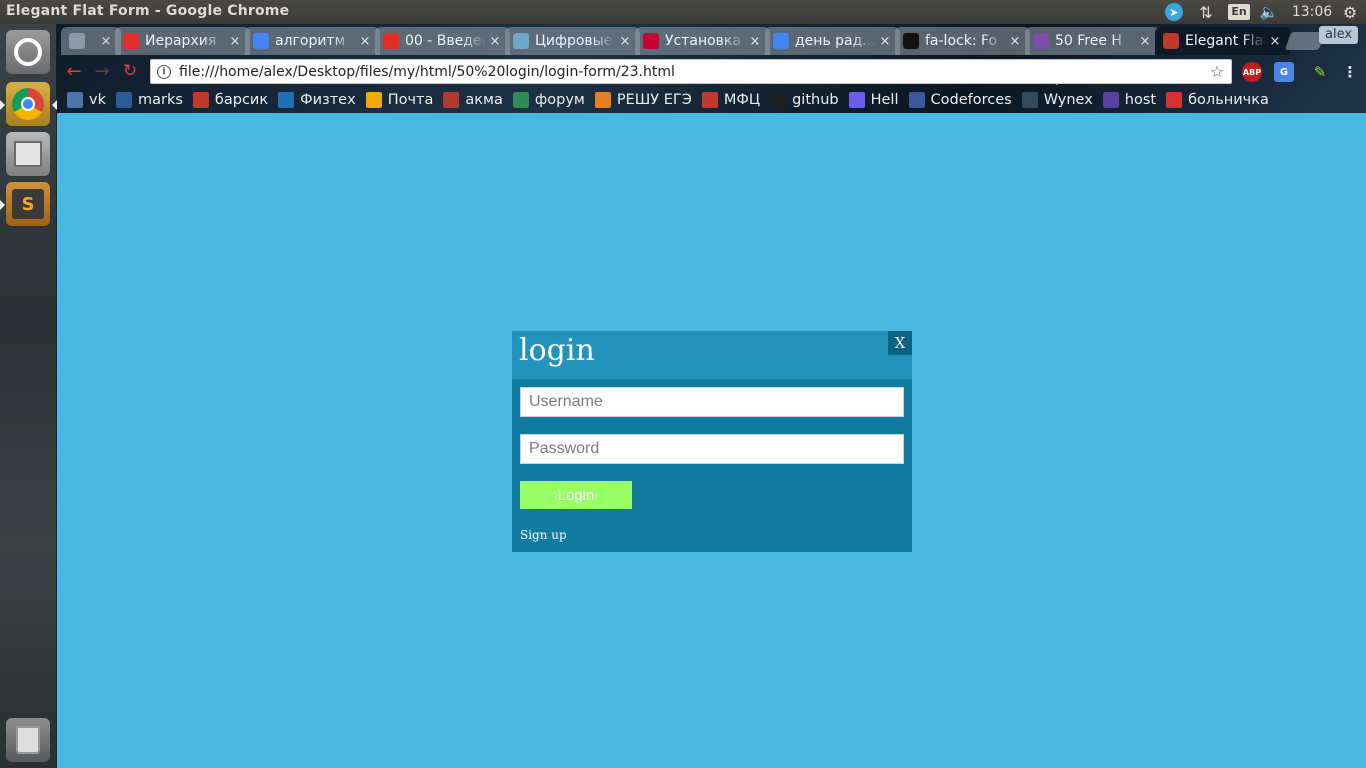 Image resolution: width=1366 pixels, height=768 pixels. I want to click on bookmark-item: РЕШУ ЕГЭ, so click(643, 100).